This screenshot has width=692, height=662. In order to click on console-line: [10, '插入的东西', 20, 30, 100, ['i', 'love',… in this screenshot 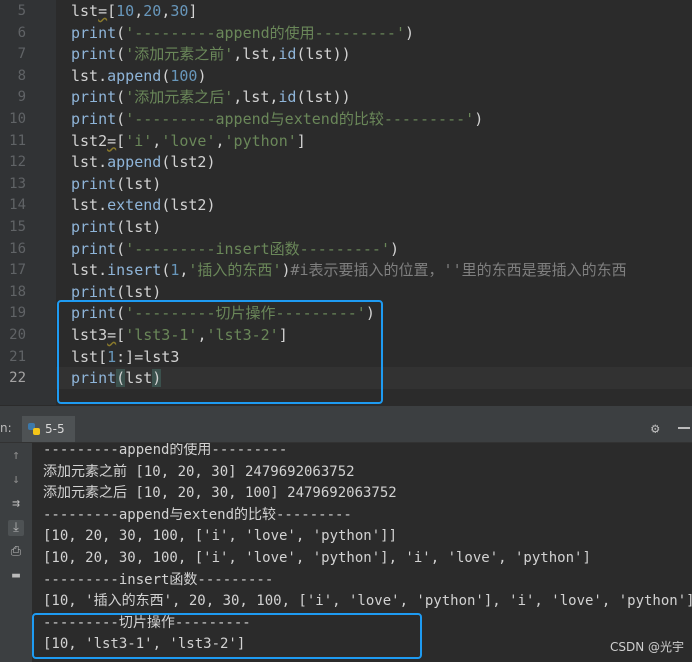, I will do `click(367, 601)`.